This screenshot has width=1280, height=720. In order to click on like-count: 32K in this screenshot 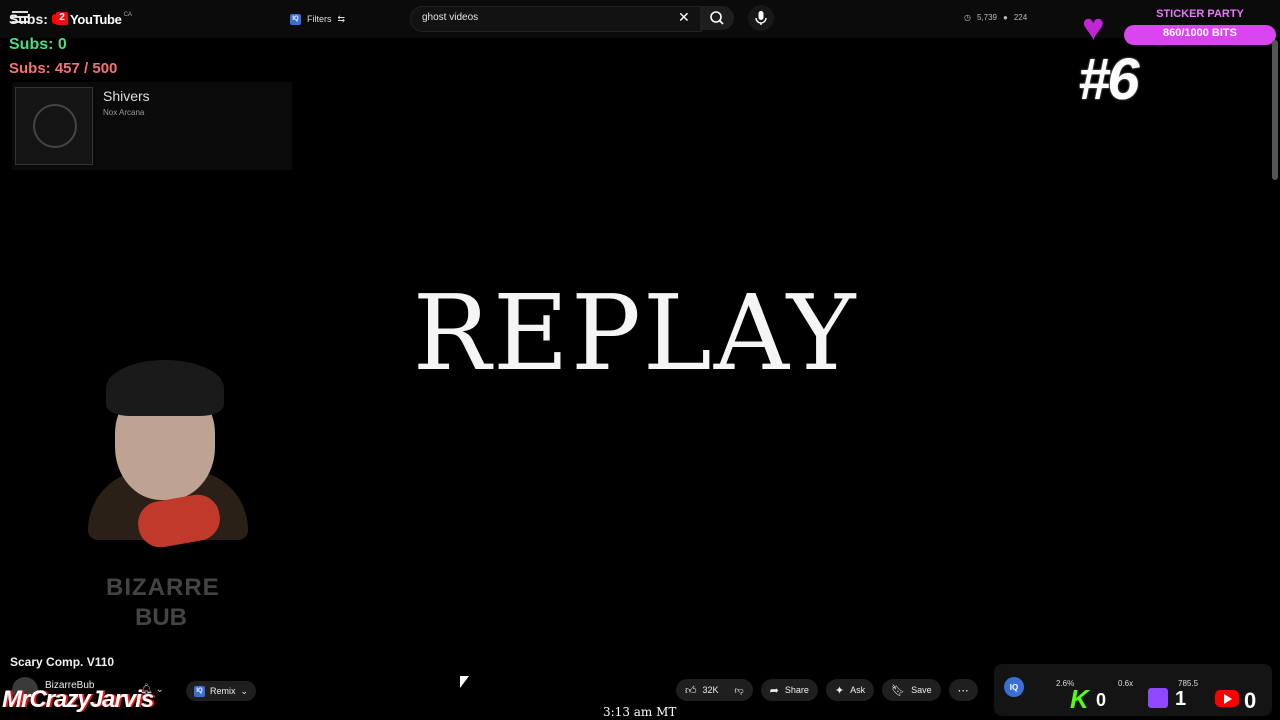, I will do `click(710, 690)`.